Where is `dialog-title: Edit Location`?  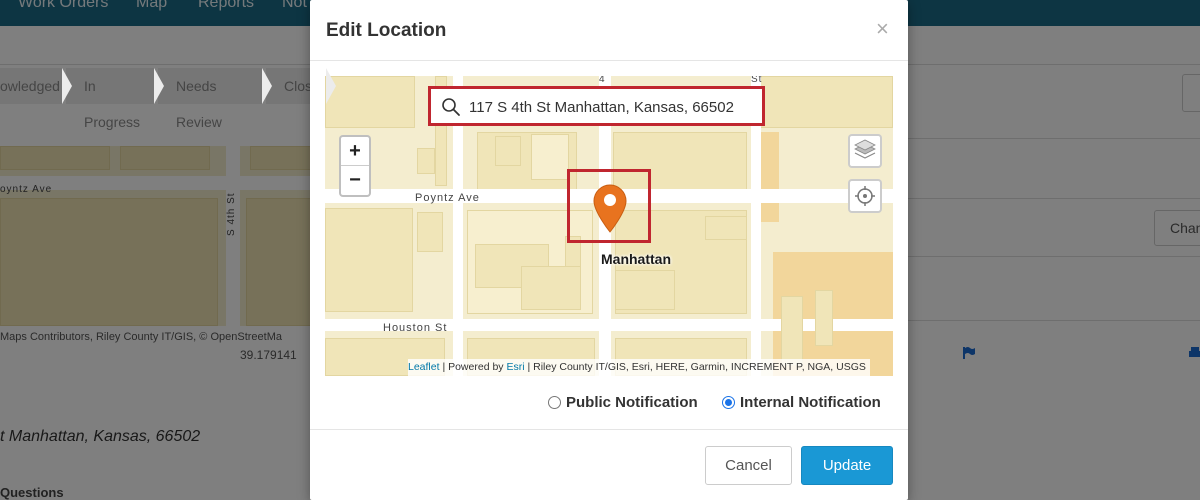 dialog-title: Edit Location is located at coordinates (386, 30).